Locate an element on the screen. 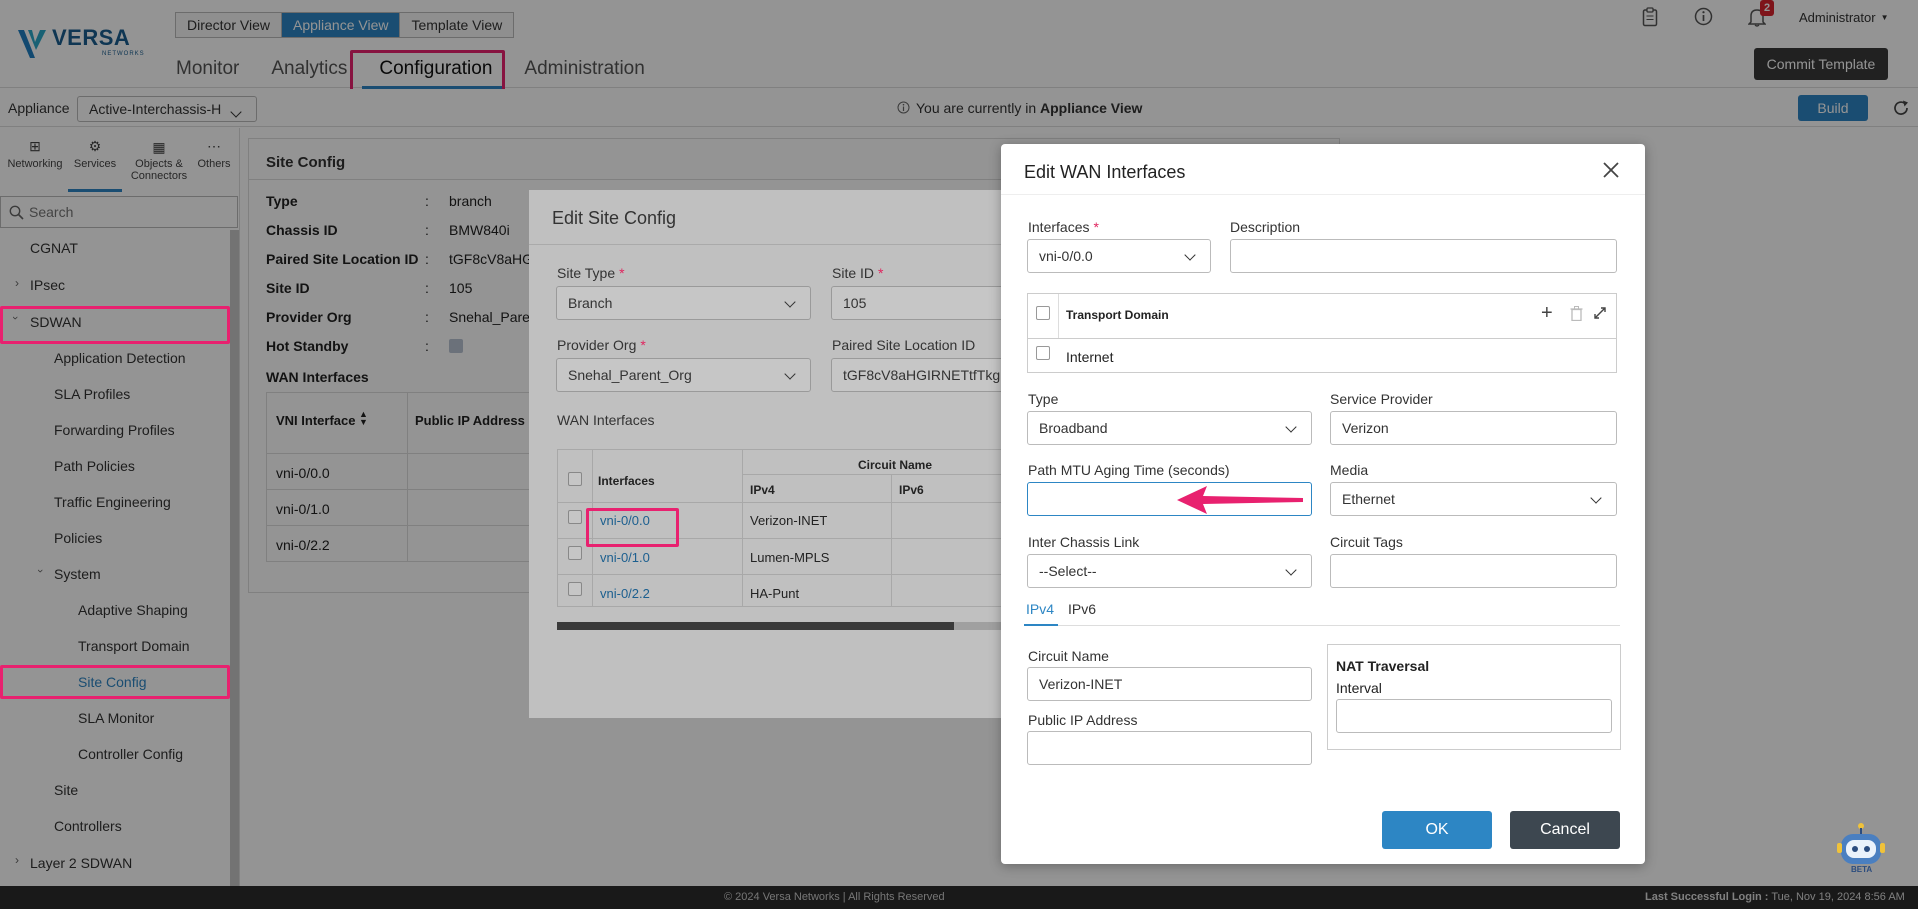  service-provider-input: Verizon is located at coordinates (1473, 428).